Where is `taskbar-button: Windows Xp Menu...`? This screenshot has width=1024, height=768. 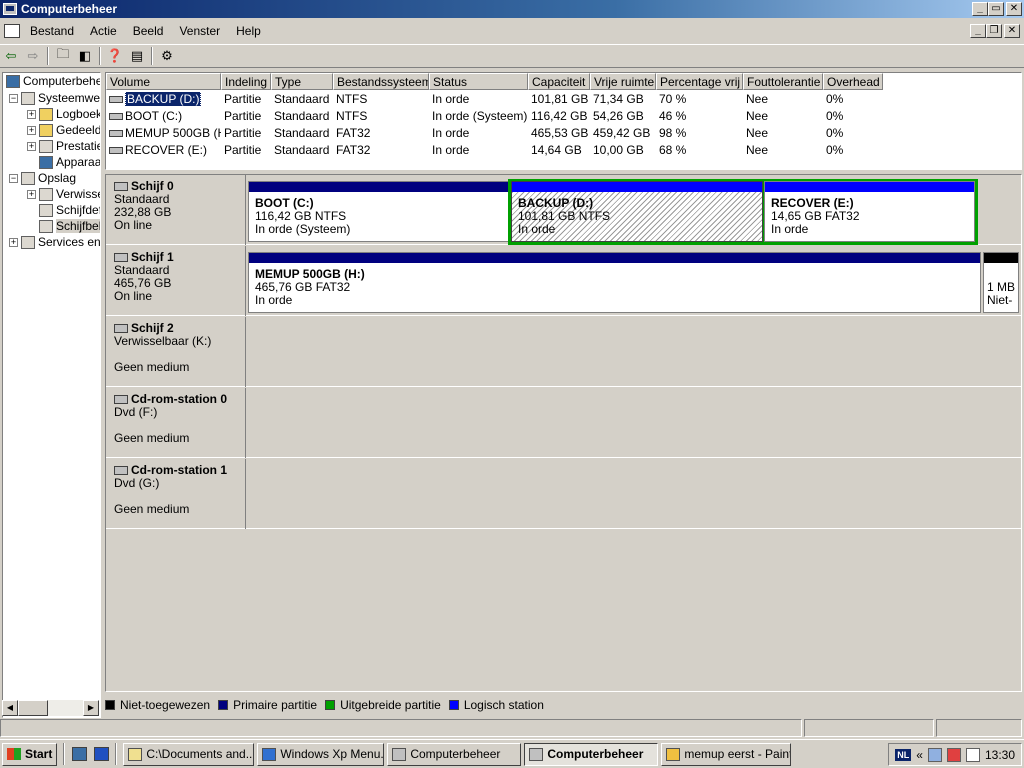 taskbar-button: Windows Xp Menu... is located at coordinates (321, 754).